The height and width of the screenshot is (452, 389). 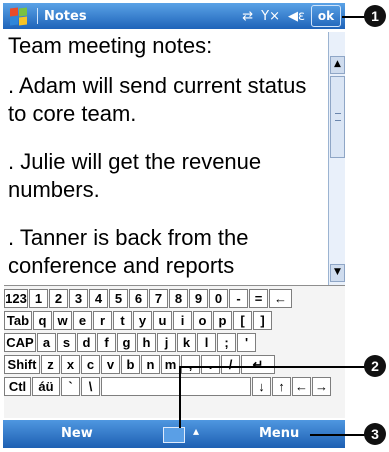 What do you see at coordinates (337, 273) in the screenshot?
I see `scroll-down-icon: ▼` at bounding box center [337, 273].